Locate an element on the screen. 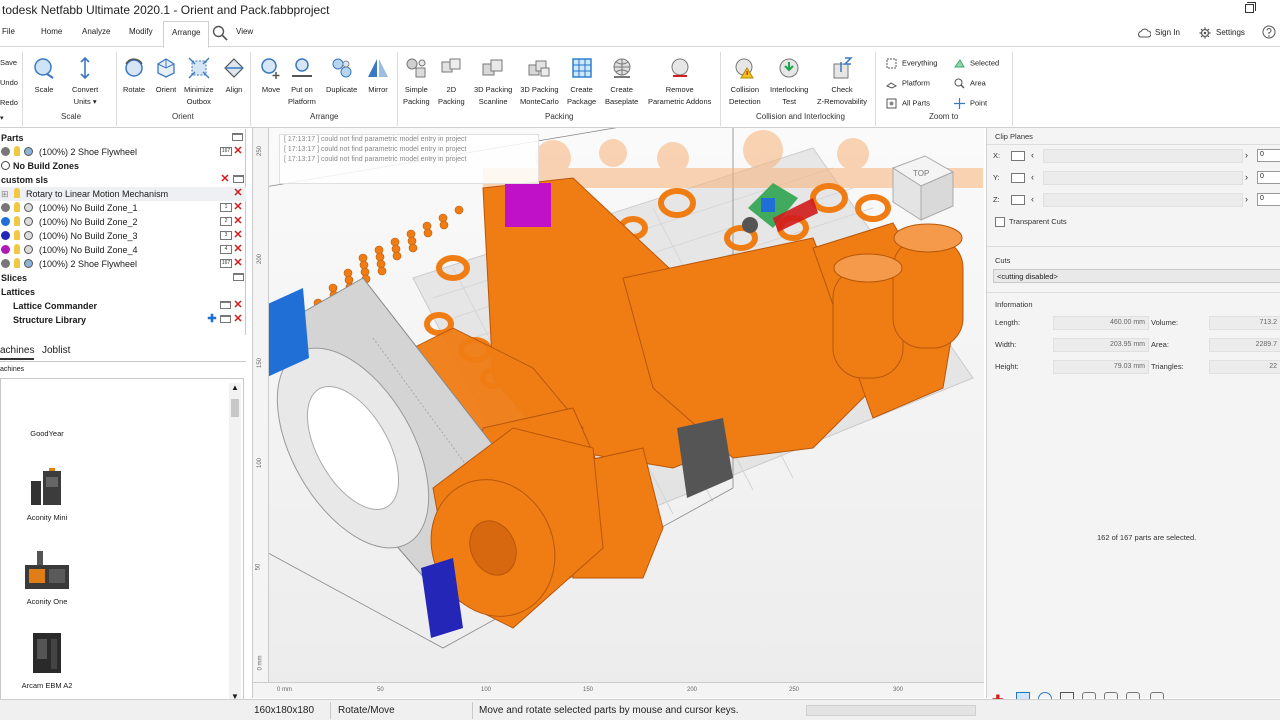 This screenshot has width=1280, height=720. transparent-cuts-checkbox is located at coordinates (1000, 222).